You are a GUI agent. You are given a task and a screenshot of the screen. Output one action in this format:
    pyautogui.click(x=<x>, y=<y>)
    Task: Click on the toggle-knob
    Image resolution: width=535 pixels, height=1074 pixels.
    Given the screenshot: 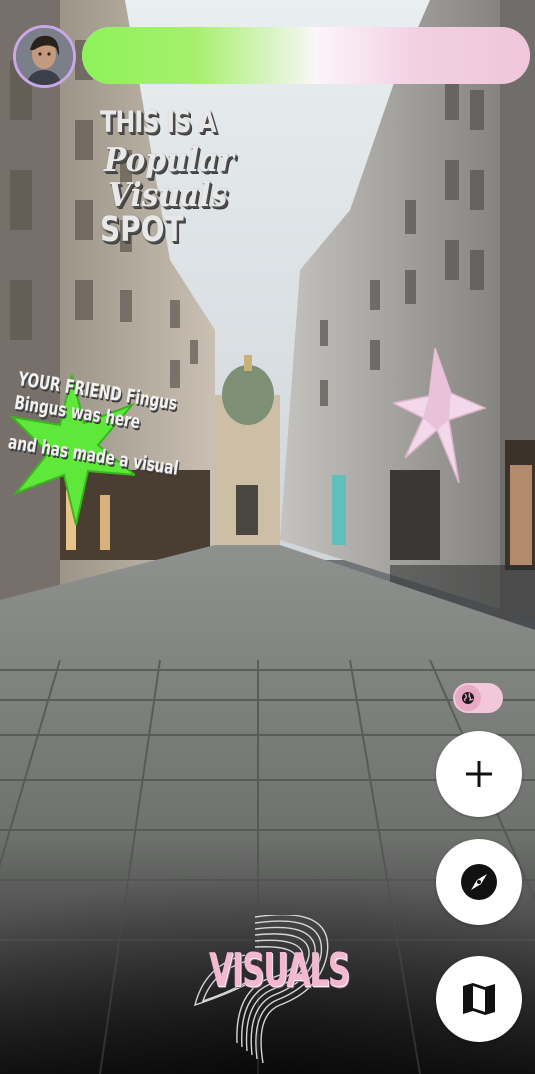 What is the action you would take?
    pyautogui.click(x=468, y=698)
    